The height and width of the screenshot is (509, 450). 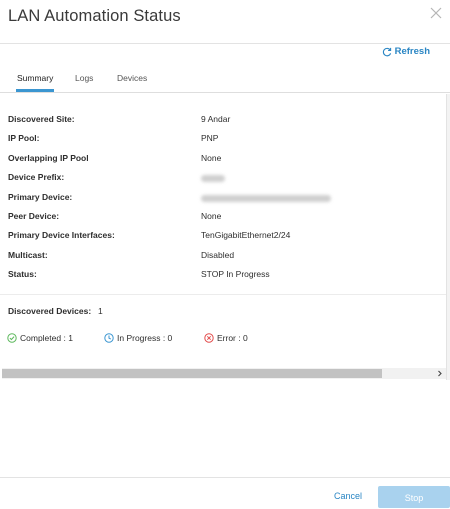 I want to click on in-progress-stat: In Progress : 0, so click(x=138, y=338).